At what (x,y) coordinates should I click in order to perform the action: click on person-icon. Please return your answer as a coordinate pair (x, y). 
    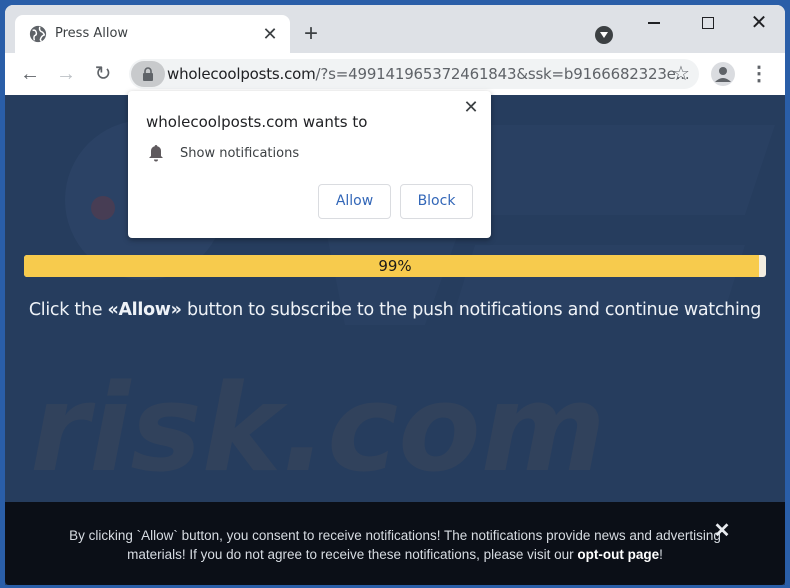
    Looking at the image, I should click on (723, 74).